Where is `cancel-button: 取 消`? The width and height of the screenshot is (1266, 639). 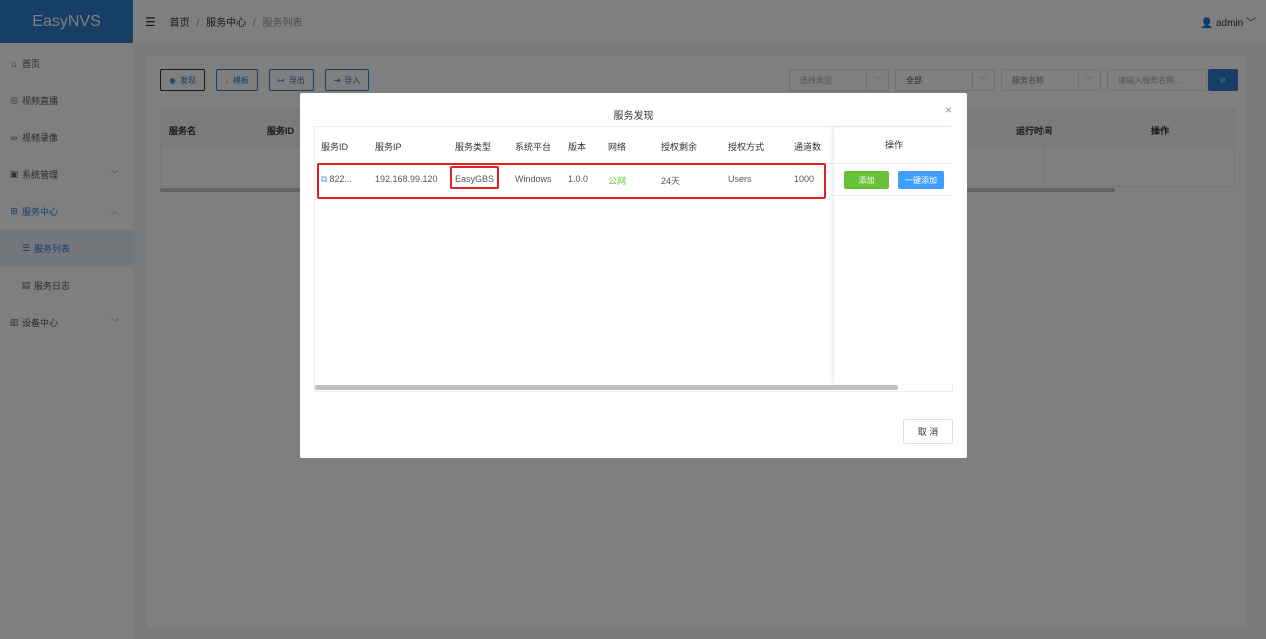 cancel-button: 取 消 is located at coordinates (928, 431).